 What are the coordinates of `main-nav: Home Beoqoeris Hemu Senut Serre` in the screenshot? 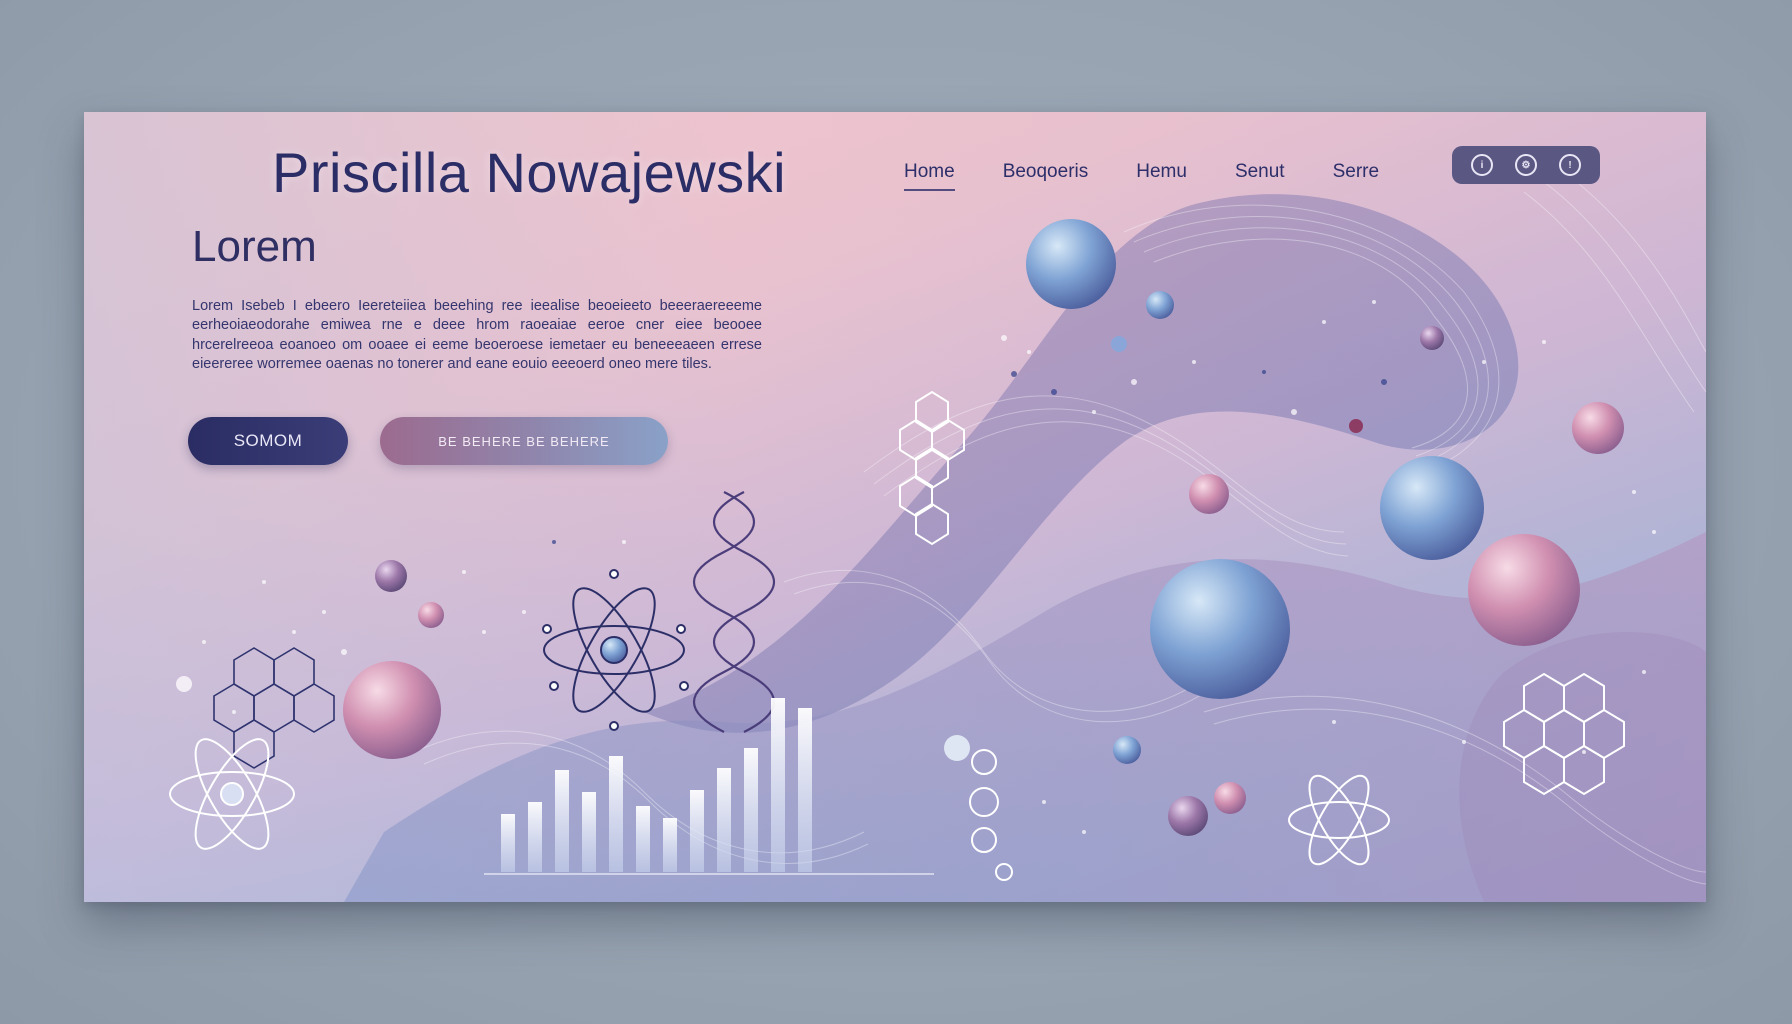 It's located at (1165, 172).